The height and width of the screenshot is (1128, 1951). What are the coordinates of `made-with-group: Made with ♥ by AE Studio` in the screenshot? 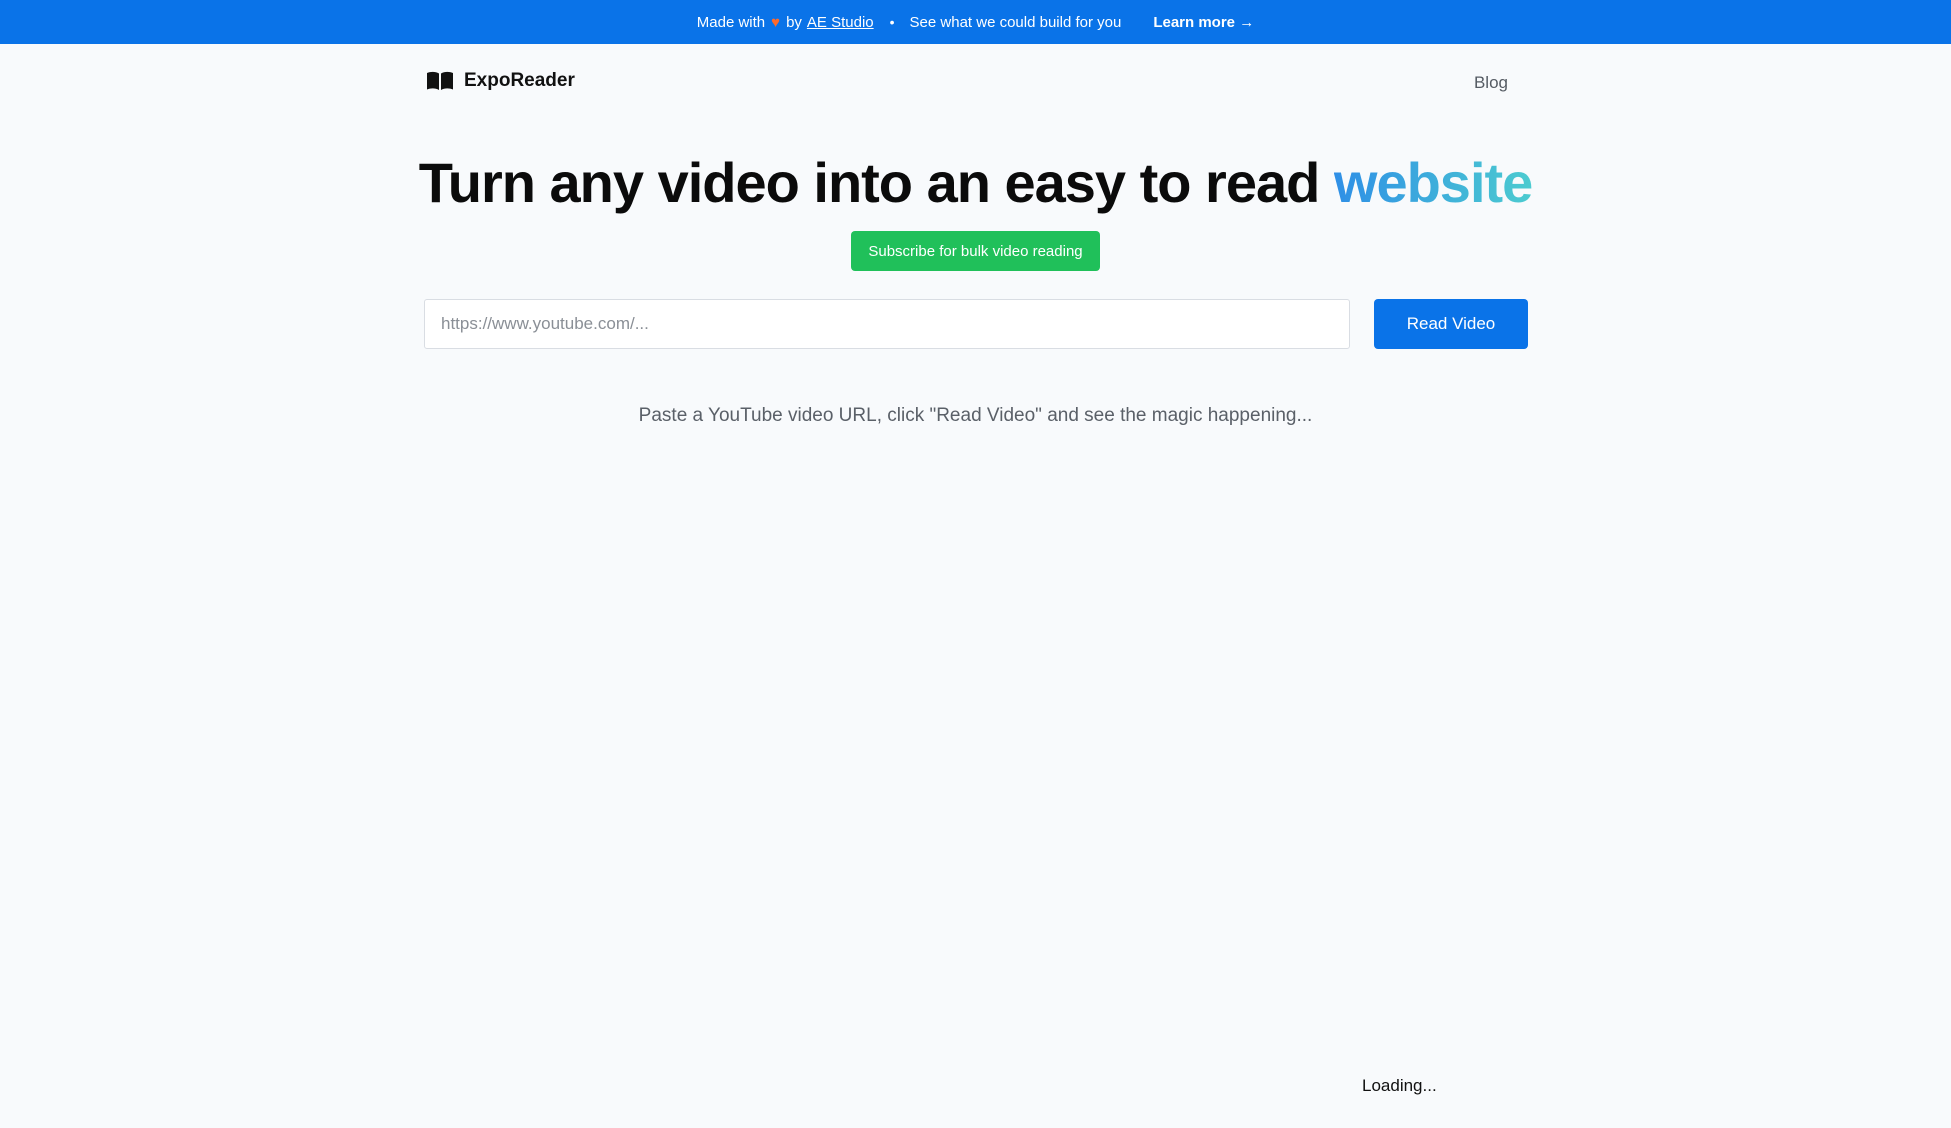 It's located at (785, 22).